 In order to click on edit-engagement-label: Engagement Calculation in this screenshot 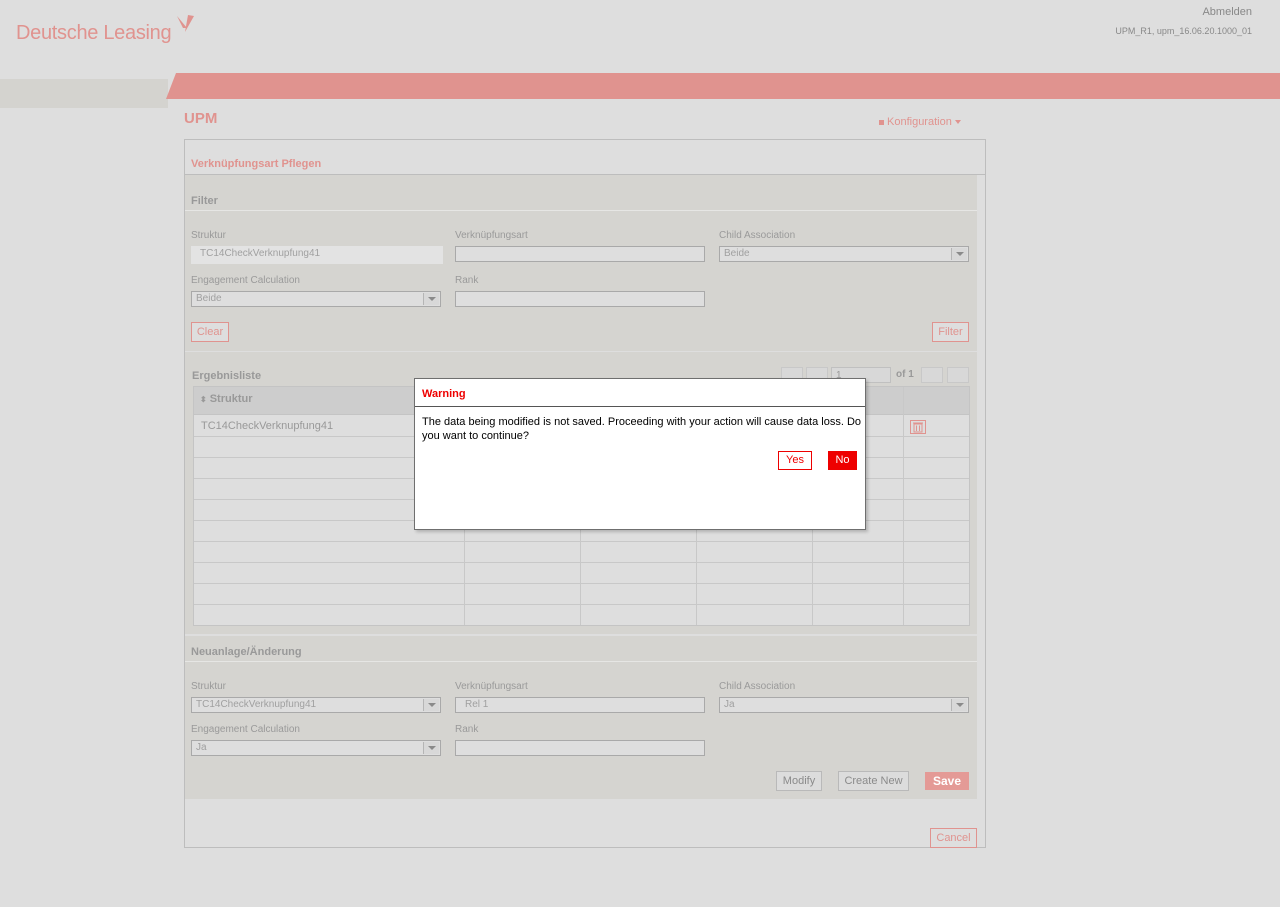, I will do `click(245, 729)`.